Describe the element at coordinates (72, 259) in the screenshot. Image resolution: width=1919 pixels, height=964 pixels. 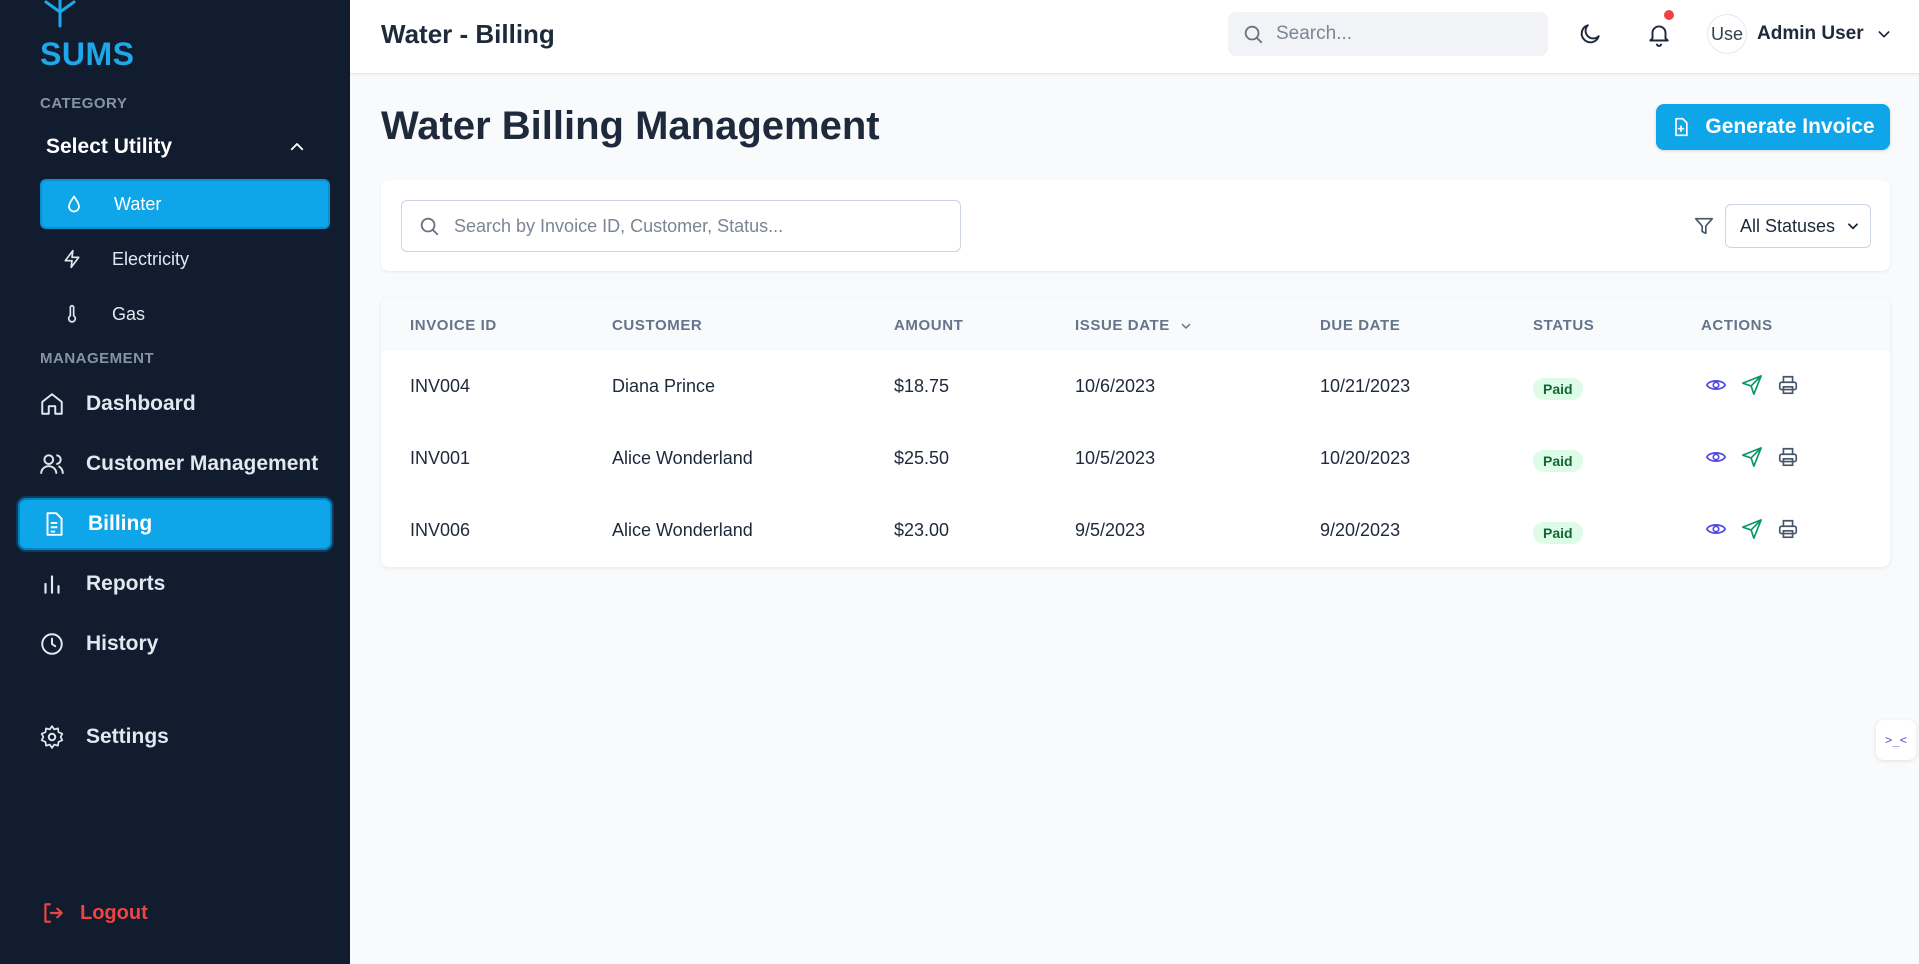
I see `bolt-icon` at that location.